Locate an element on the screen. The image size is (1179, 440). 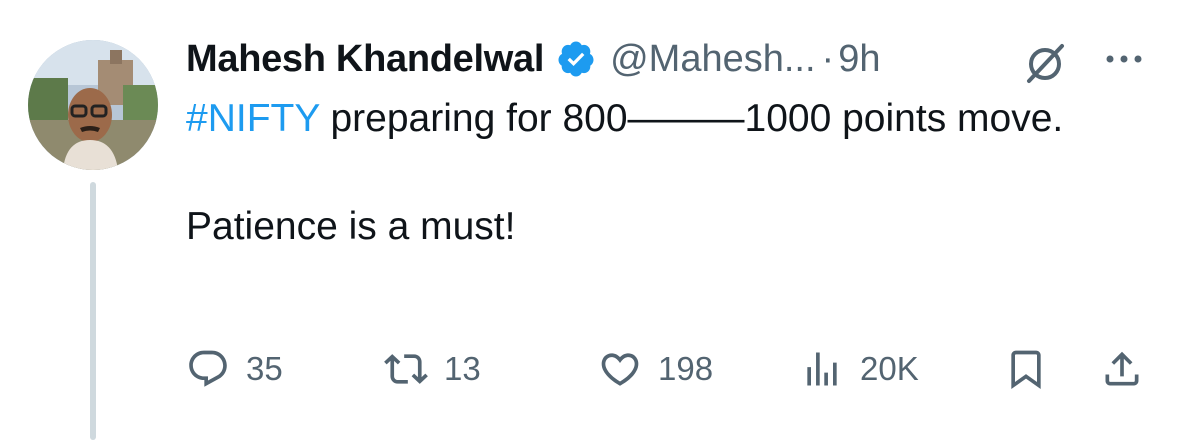
avatar-image is located at coordinates (93, 105).